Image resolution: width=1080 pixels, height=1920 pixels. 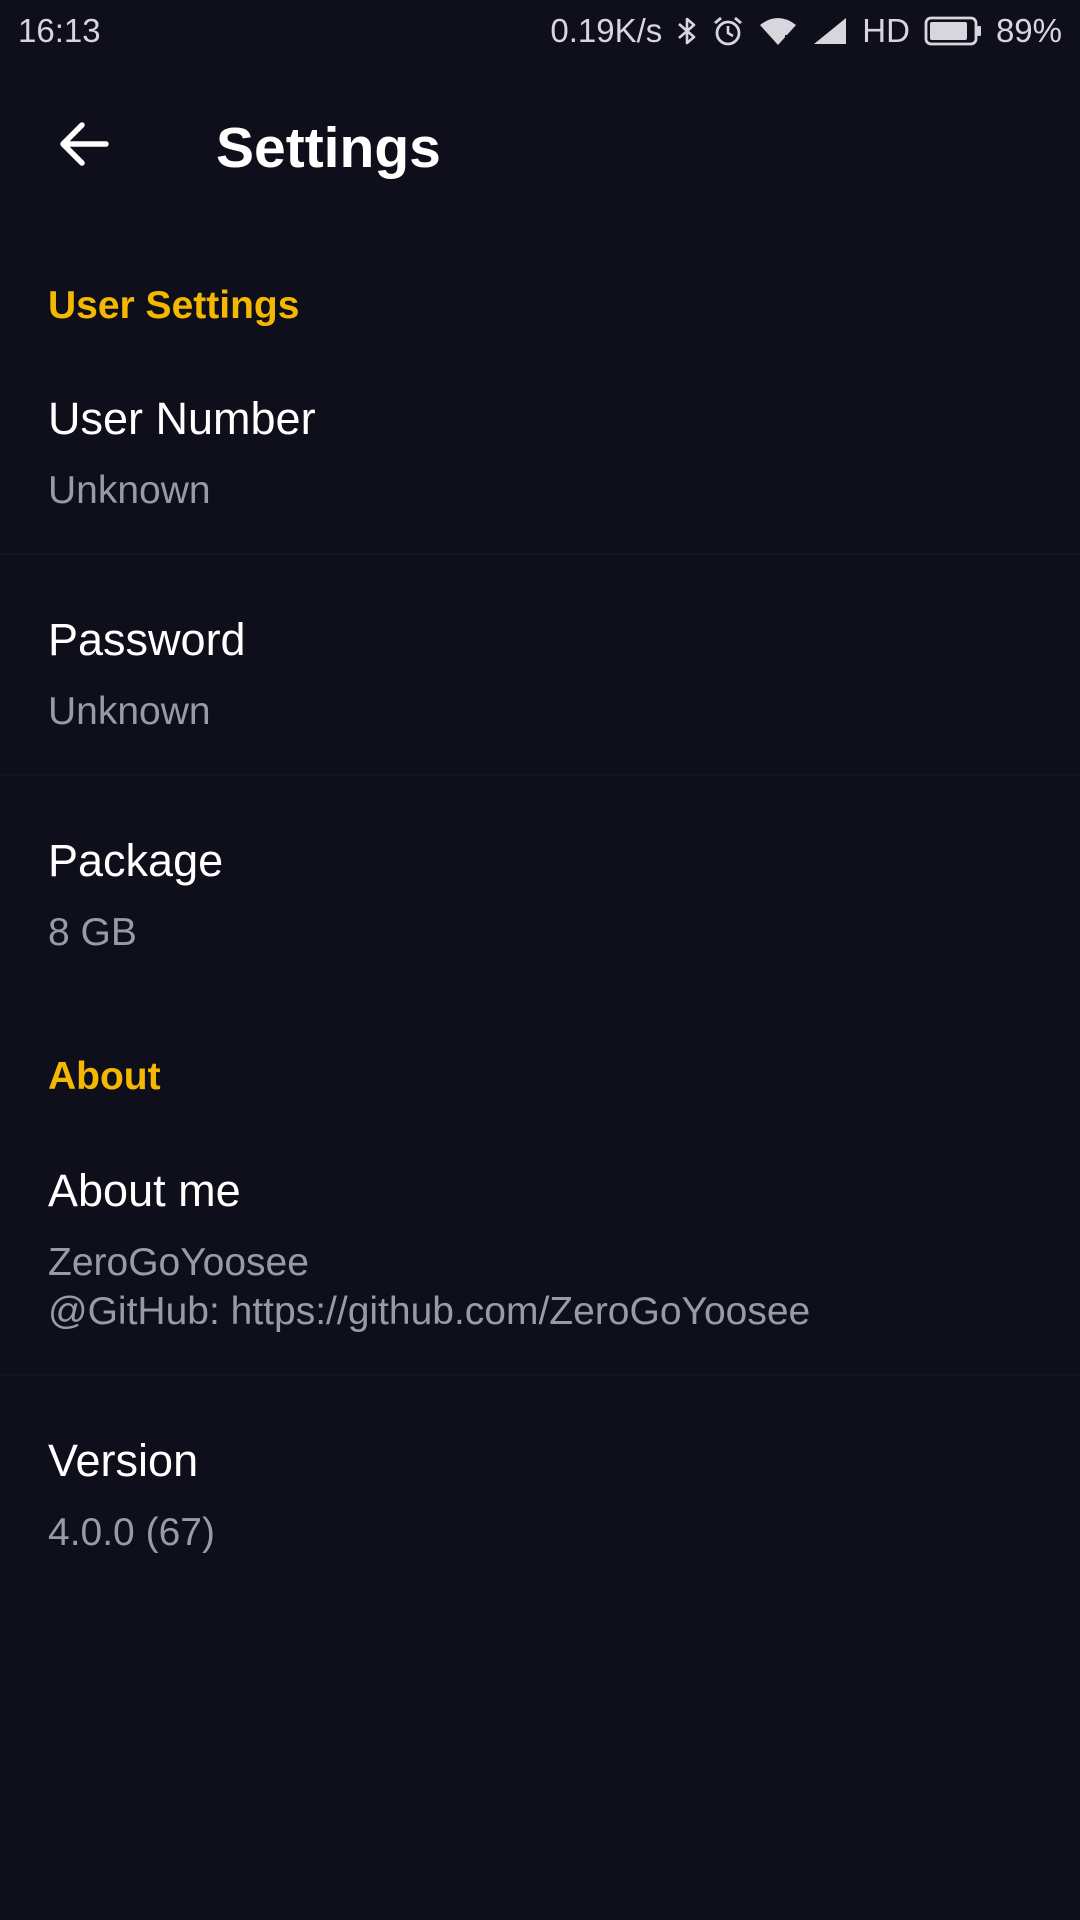 I want to click on cell-signal-icon, so click(x=830, y=31).